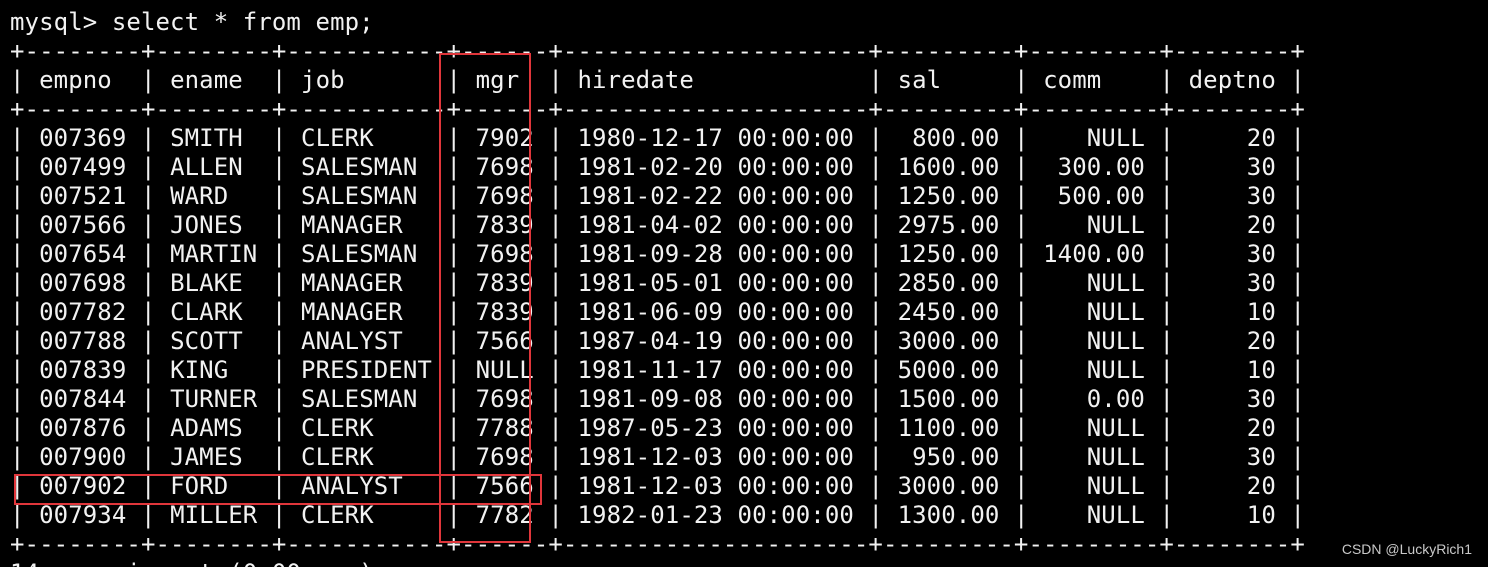 The height and width of the screenshot is (567, 1488). I want to click on cell-sal: 1500.00, so click(948, 399).